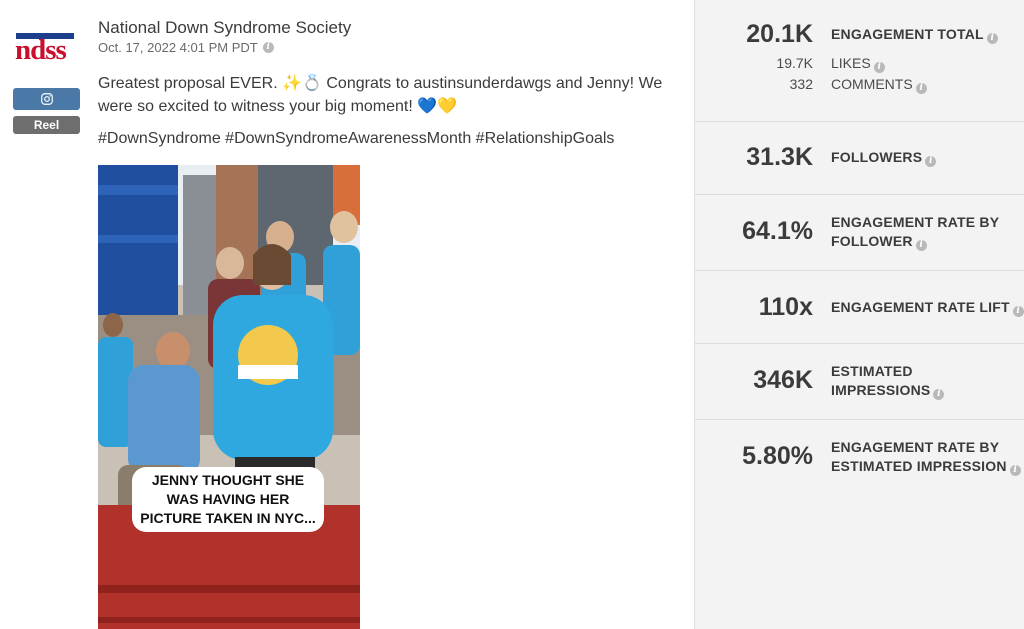 This screenshot has width=1024, height=629. What do you see at coordinates (178, 47) in the screenshot?
I see `post-date-text: Oct. 17, 2022 4:01 PM PDT` at bounding box center [178, 47].